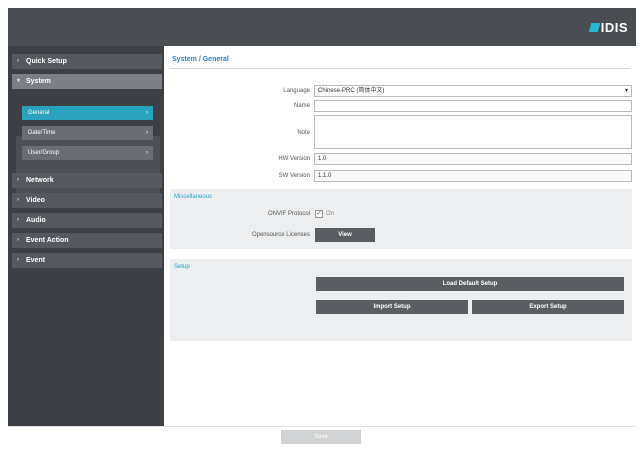  Describe the element at coordinates (87, 200) in the screenshot. I see `sidebar-item-video: › Video` at that location.